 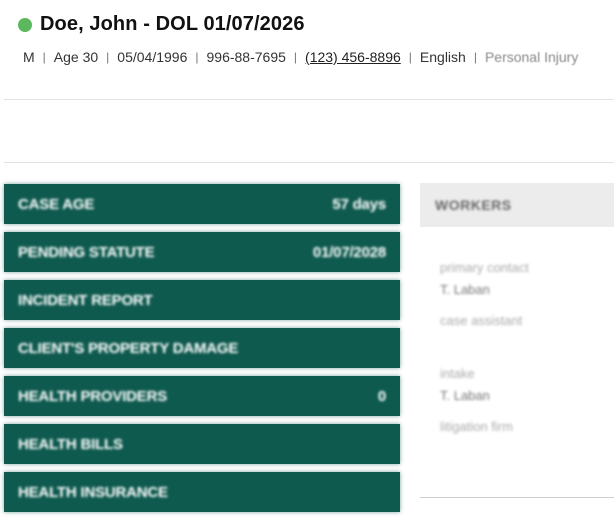 What do you see at coordinates (531, 57) in the screenshot?
I see `case-type: Personal Injury` at bounding box center [531, 57].